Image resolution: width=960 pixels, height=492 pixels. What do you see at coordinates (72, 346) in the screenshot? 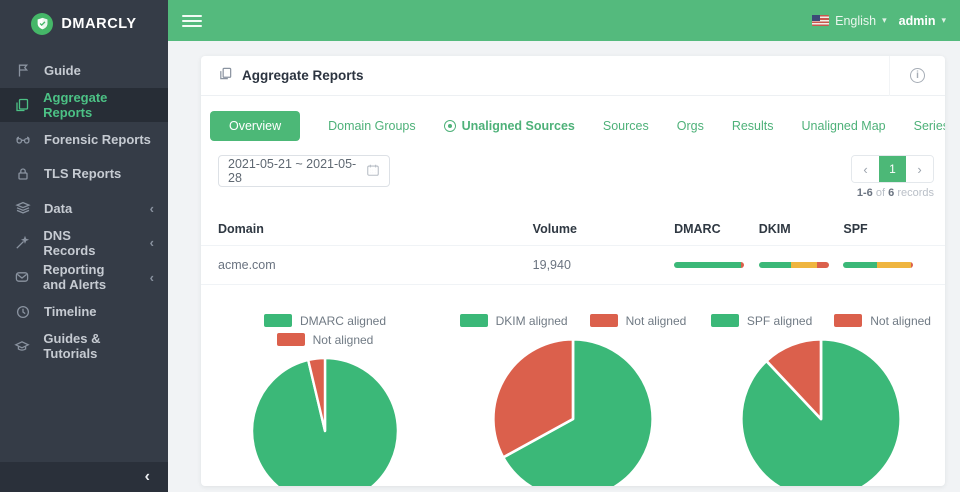
I see `sidebar-item-label: Guides & Tutorials` at bounding box center [72, 346].